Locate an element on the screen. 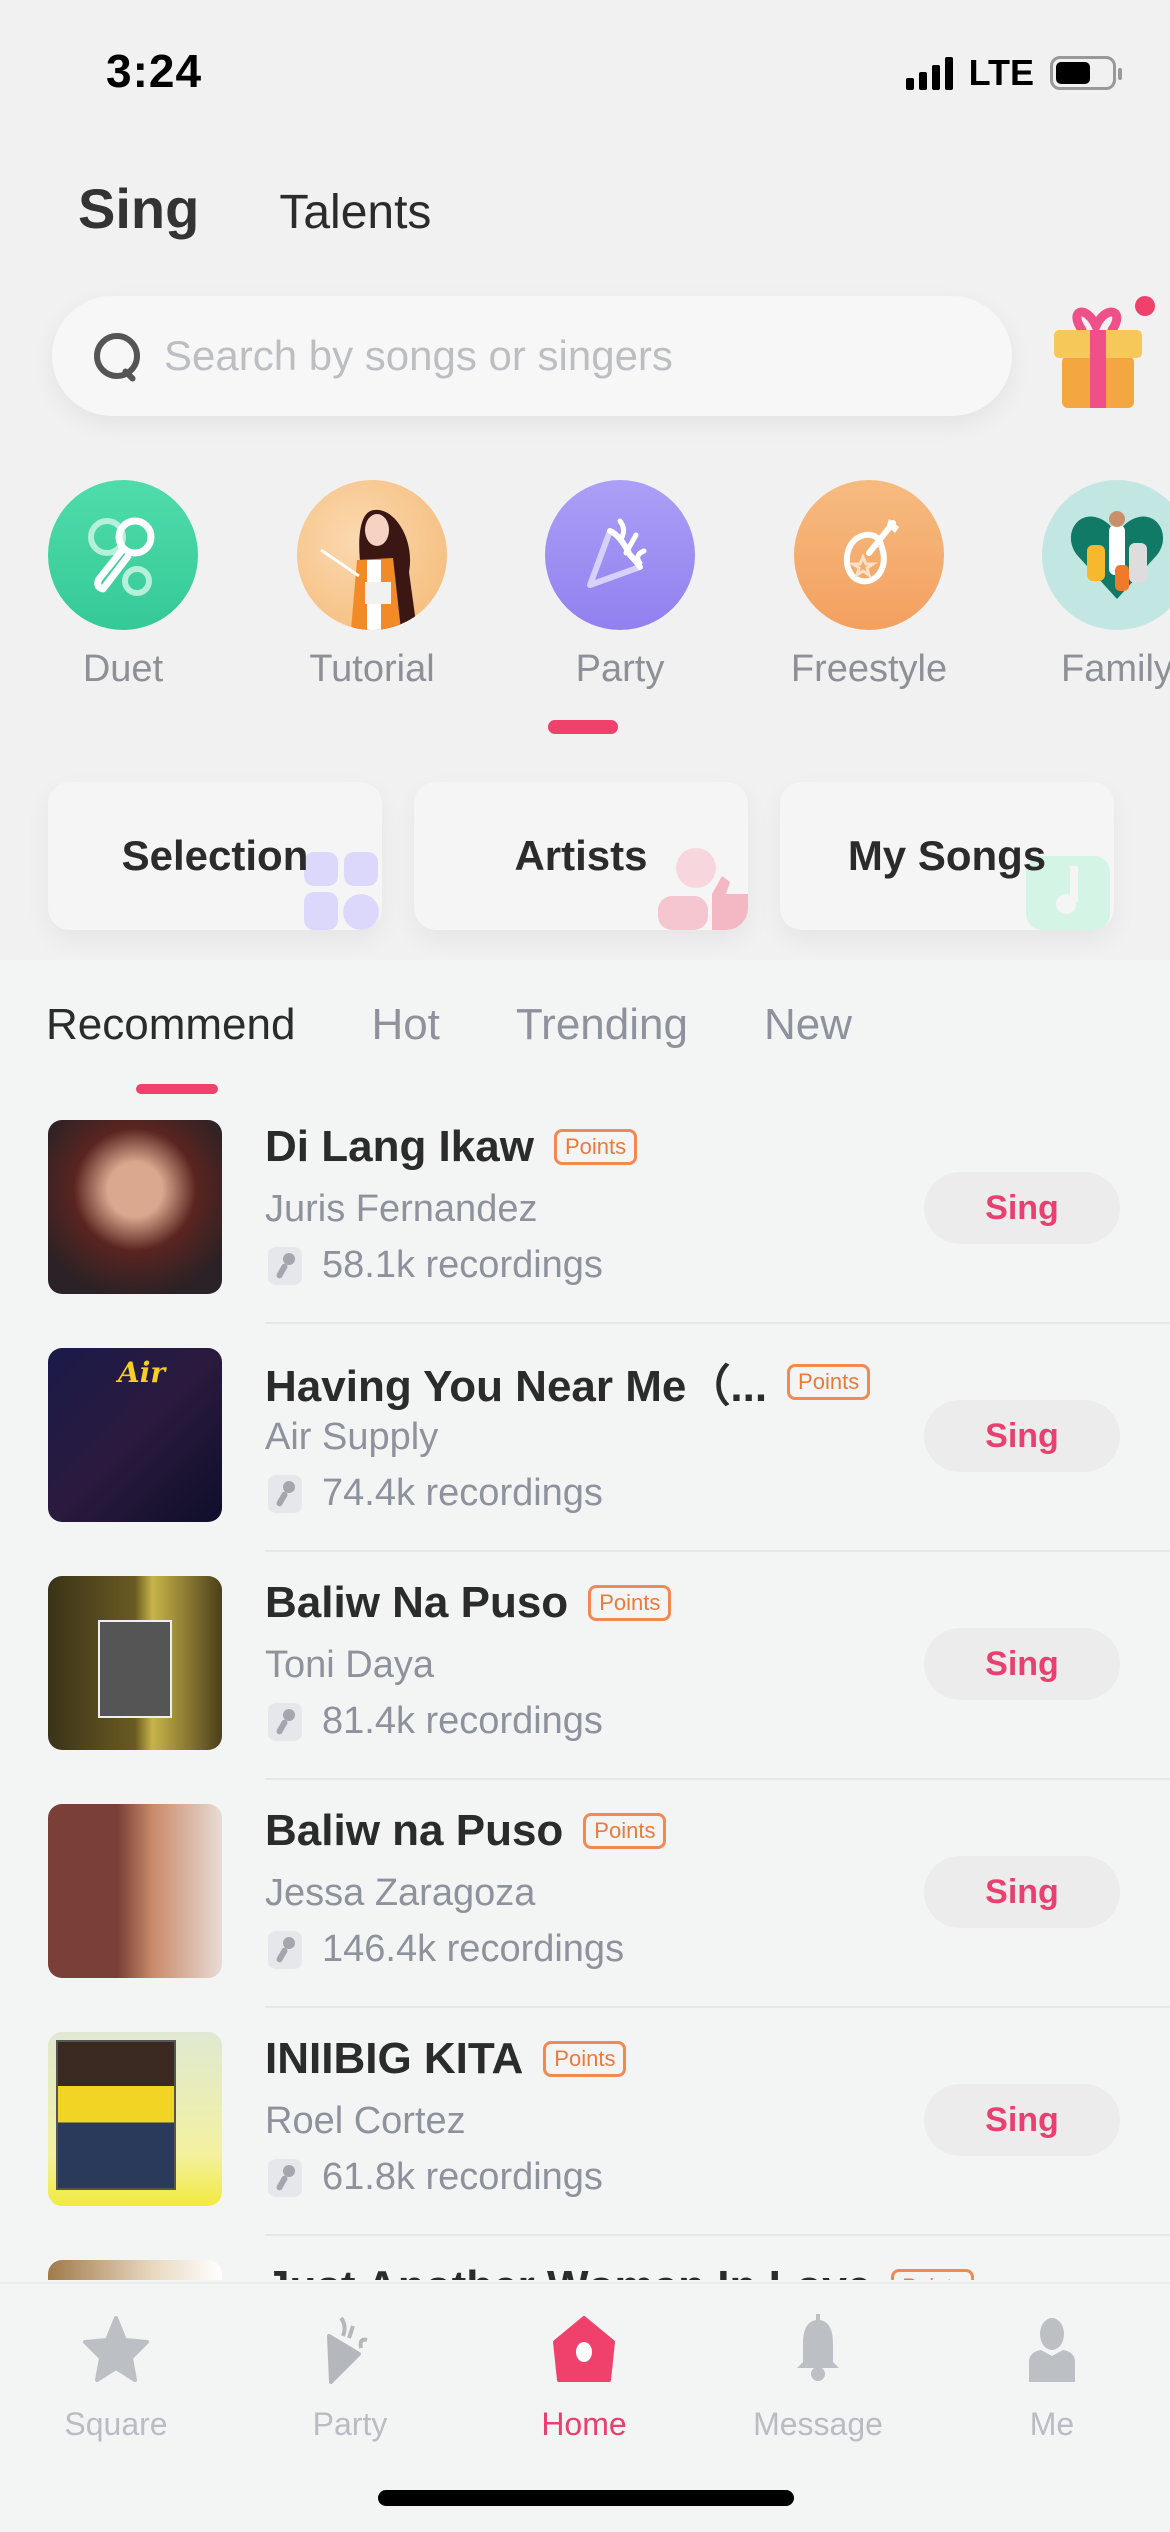 The width and height of the screenshot is (1170, 2532). song-artist: Juris Fernandez is located at coordinates (401, 1209).